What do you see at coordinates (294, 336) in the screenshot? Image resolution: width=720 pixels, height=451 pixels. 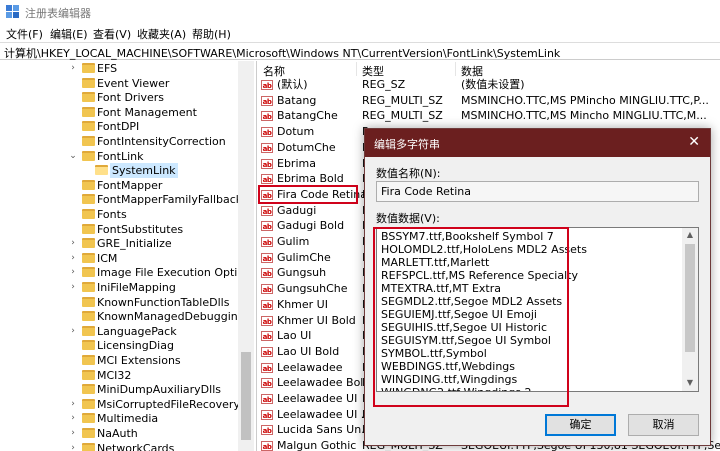 I see `value-name: Lao UI` at bounding box center [294, 336].